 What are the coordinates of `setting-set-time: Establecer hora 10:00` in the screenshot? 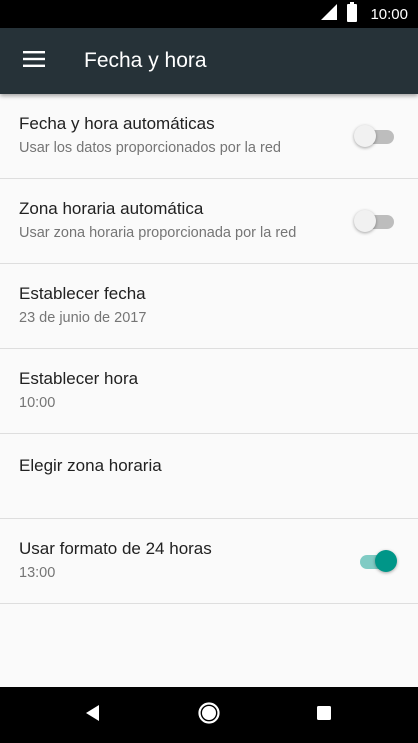 It's located at (209, 391).